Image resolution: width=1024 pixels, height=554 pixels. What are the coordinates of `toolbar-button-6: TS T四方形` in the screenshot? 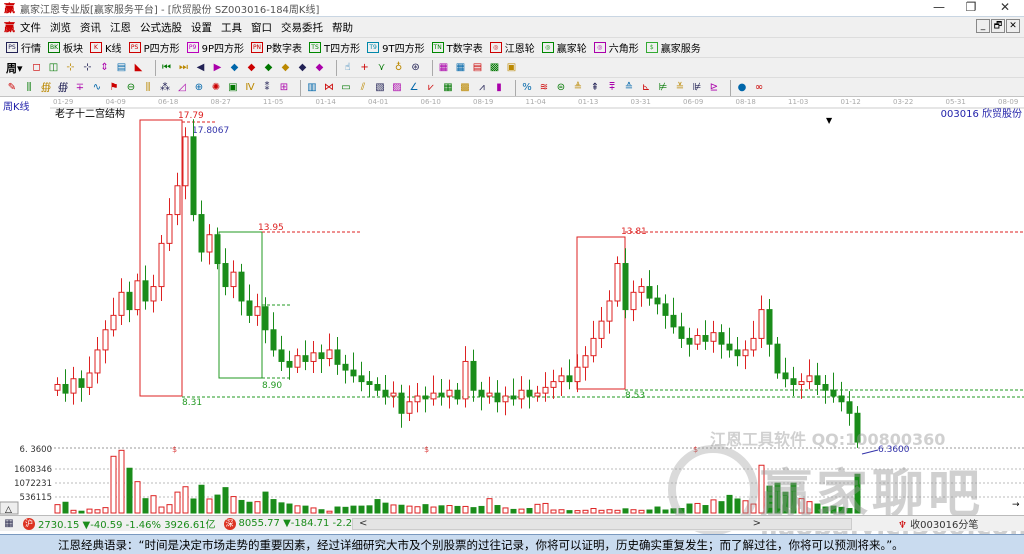 It's located at (334, 47).